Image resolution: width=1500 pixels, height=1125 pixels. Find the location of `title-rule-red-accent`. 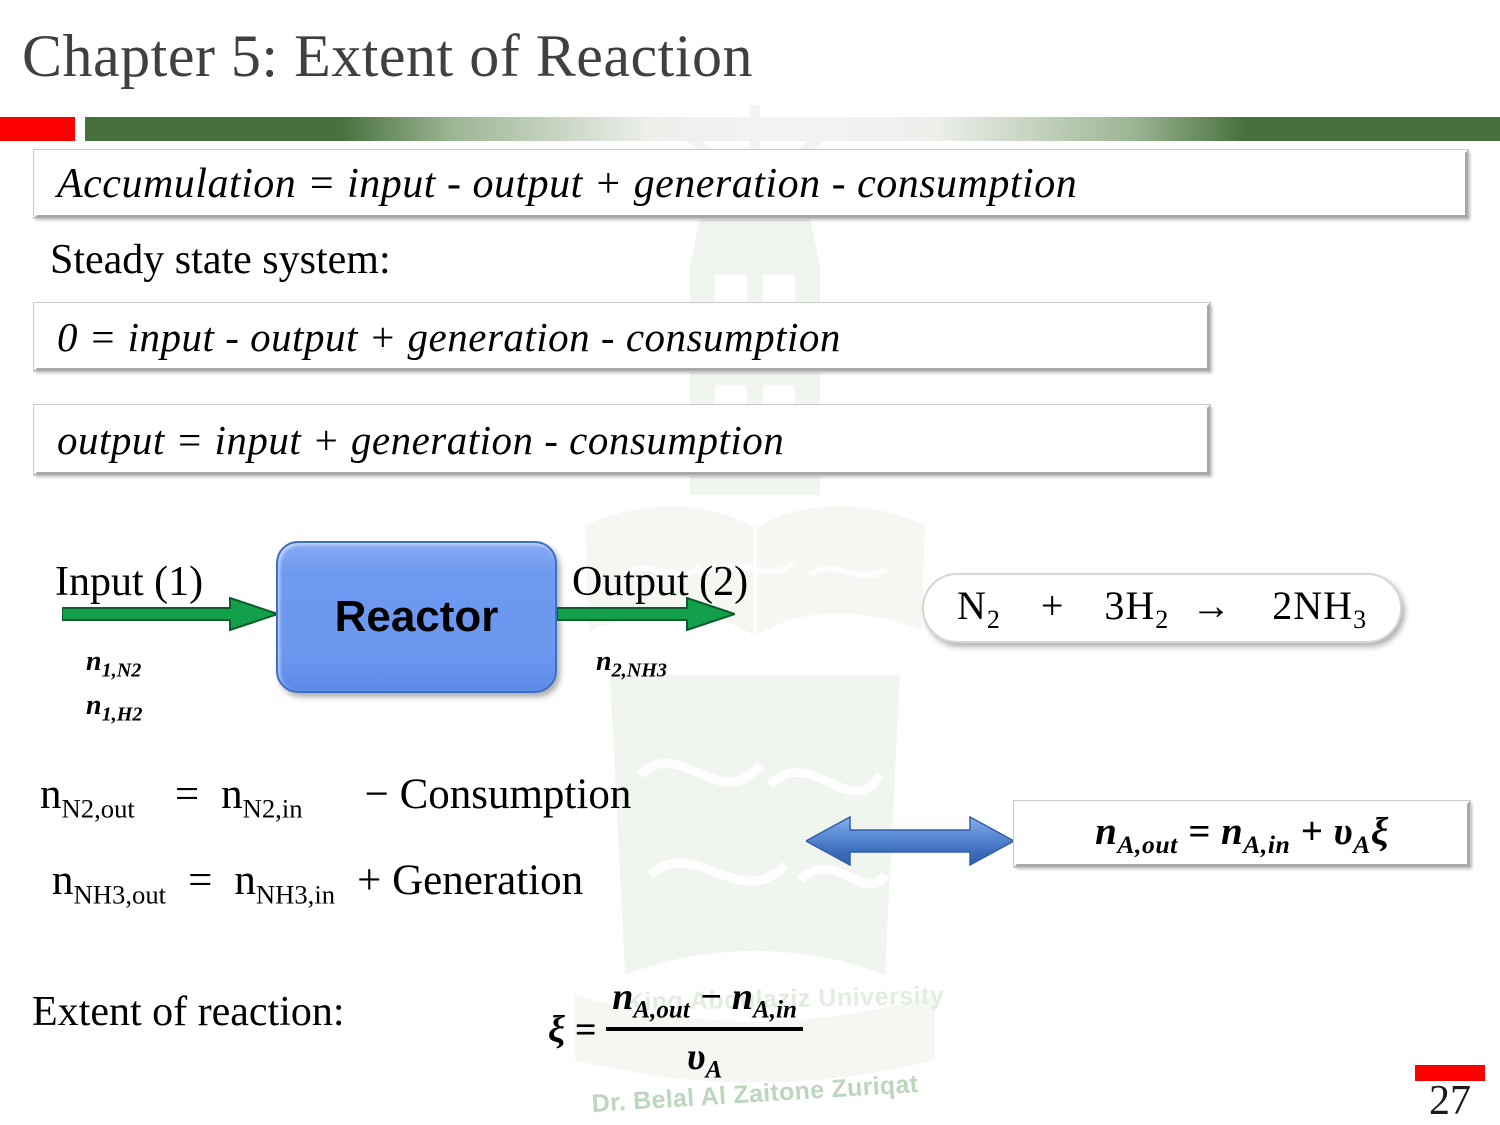

title-rule-red-accent is located at coordinates (37, 129).